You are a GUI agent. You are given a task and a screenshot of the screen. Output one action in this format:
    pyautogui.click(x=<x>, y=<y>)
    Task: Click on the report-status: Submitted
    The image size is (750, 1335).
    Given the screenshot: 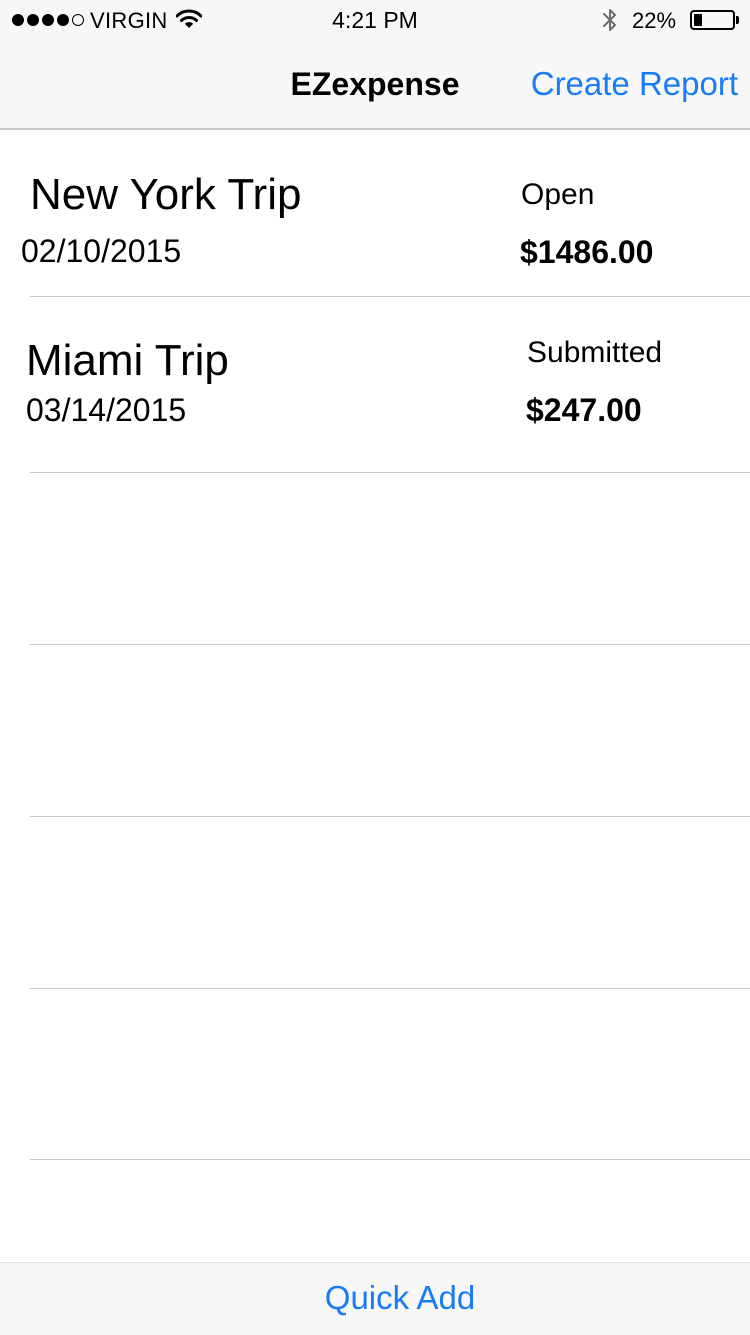 What is the action you would take?
    pyautogui.click(x=595, y=352)
    